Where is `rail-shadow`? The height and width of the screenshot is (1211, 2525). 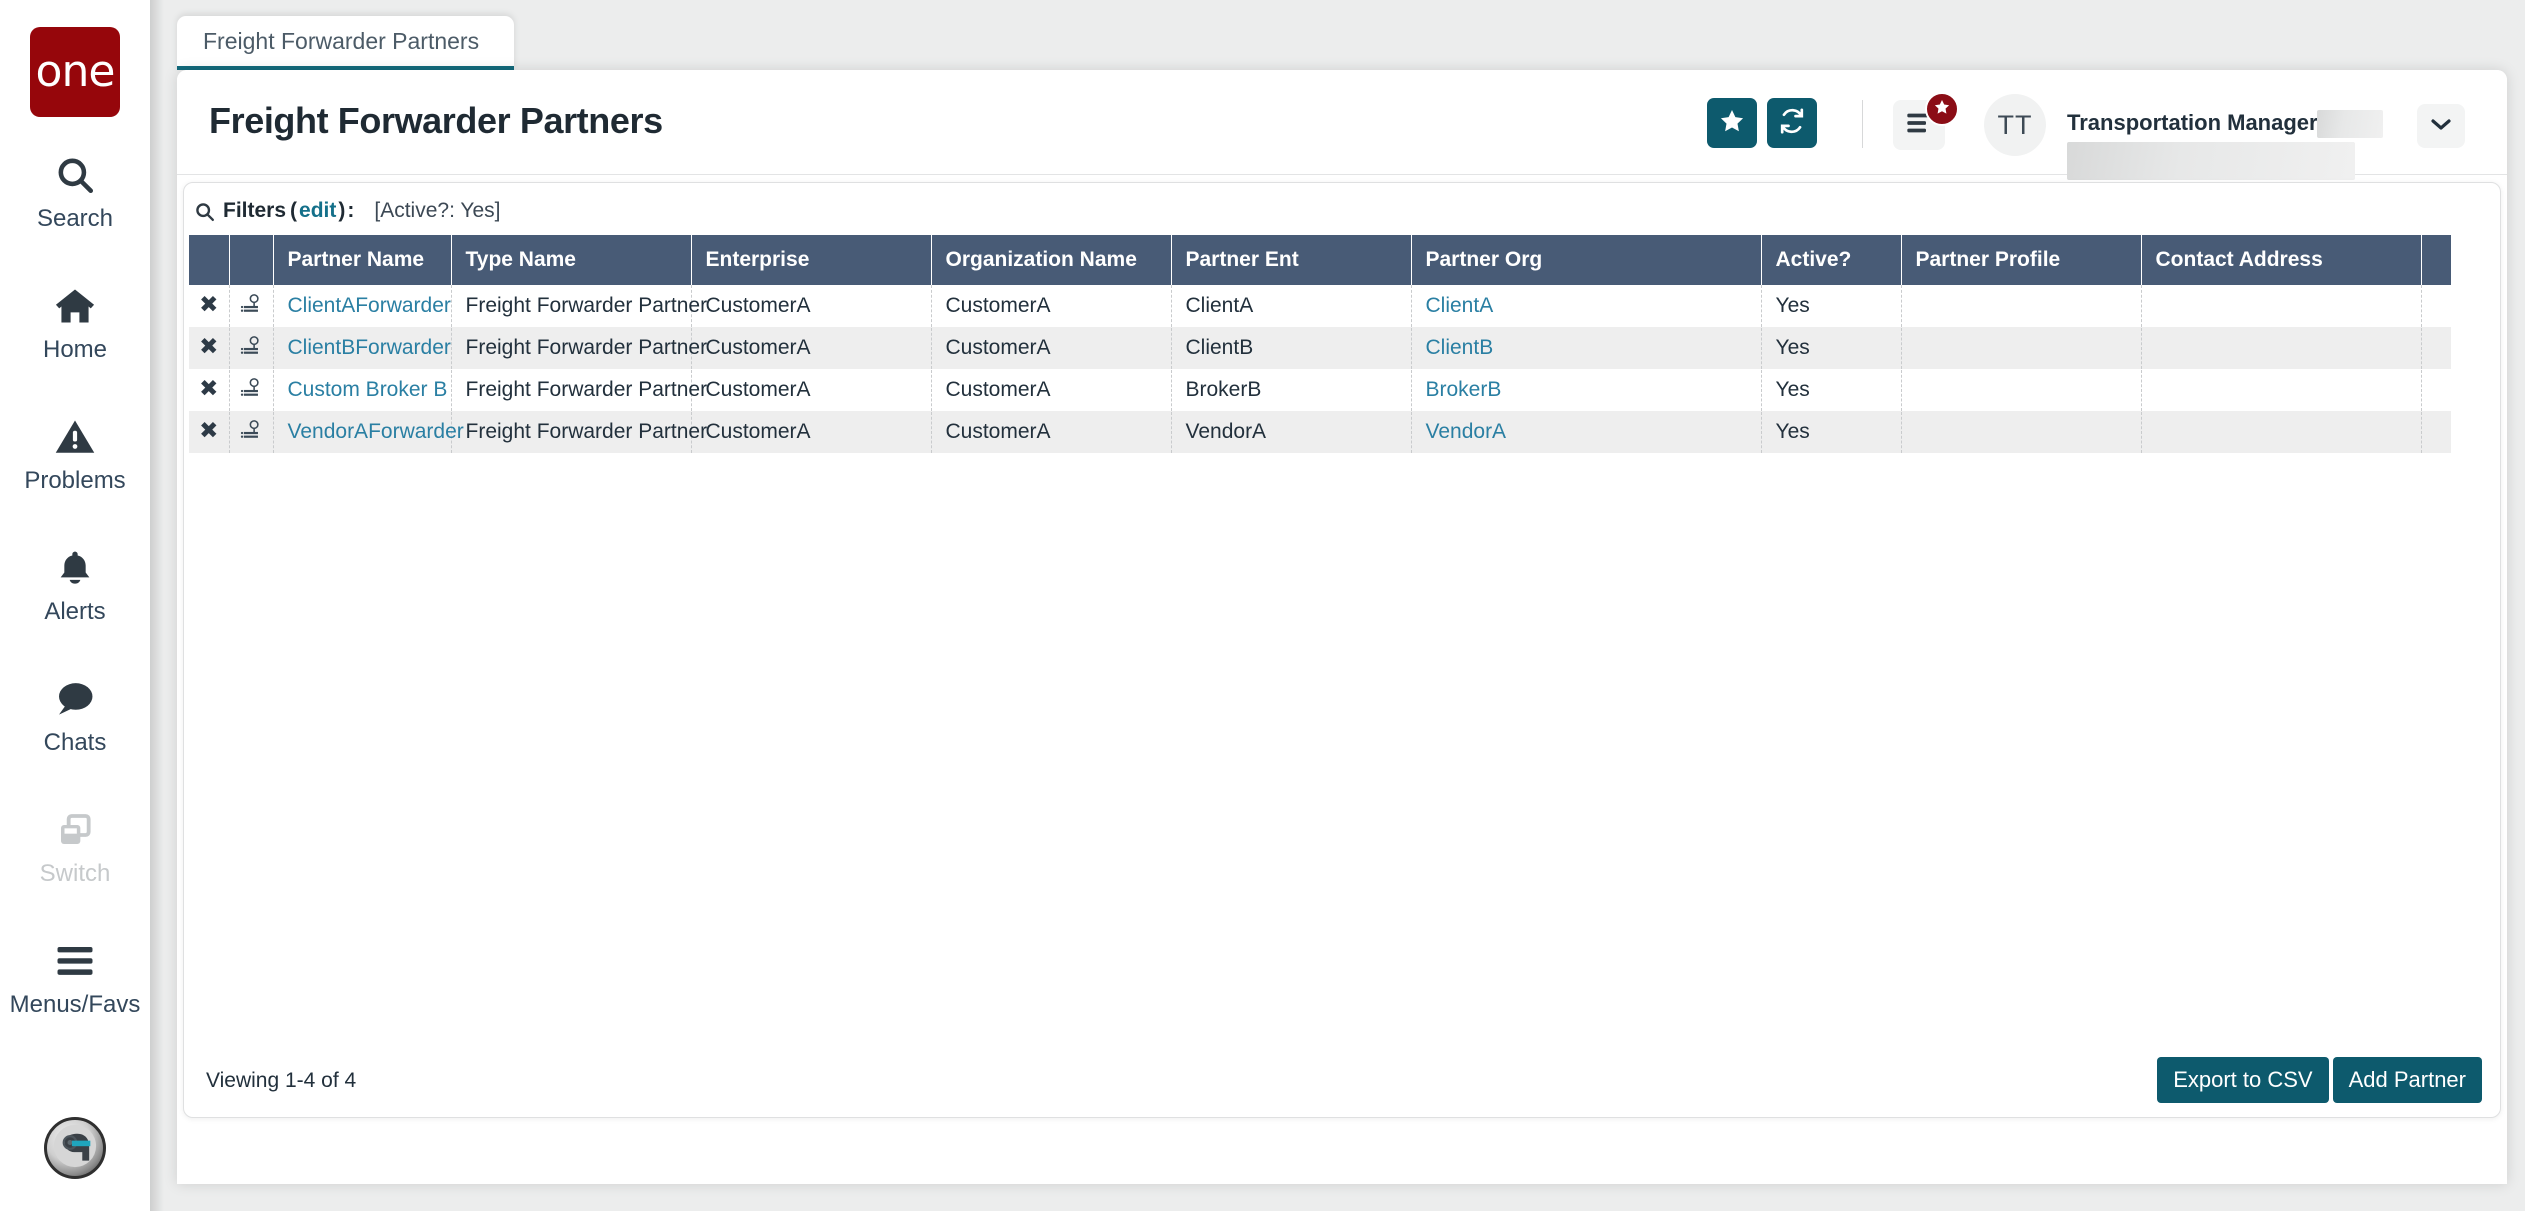
rail-shadow is located at coordinates (157, 605).